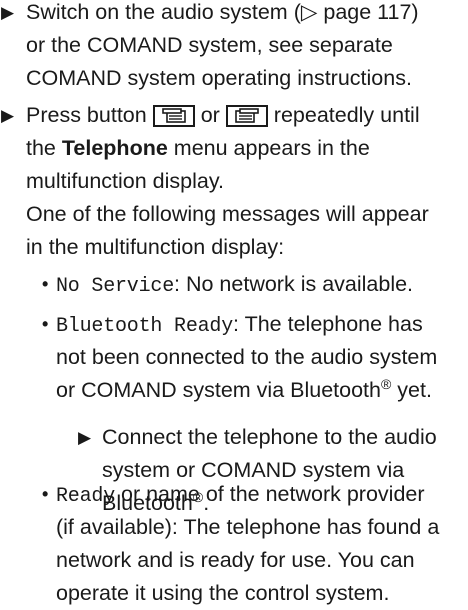 The height and width of the screenshot is (610, 468). Describe the element at coordinates (125, 181) in the screenshot. I see `step-2-line-3: multifunction display.` at that location.